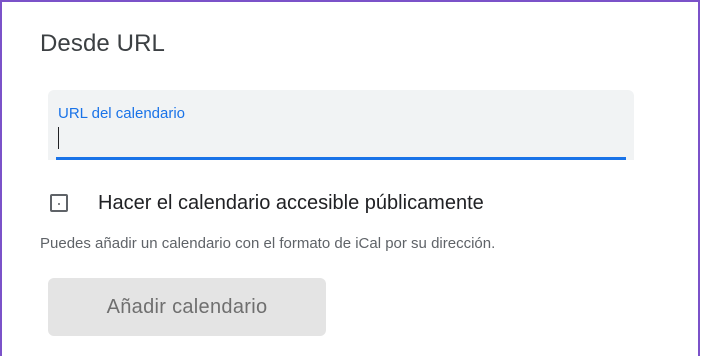 Image resolution: width=704 pixels, height=356 pixels. I want to click on calendar-url-input, so click(338, 139).